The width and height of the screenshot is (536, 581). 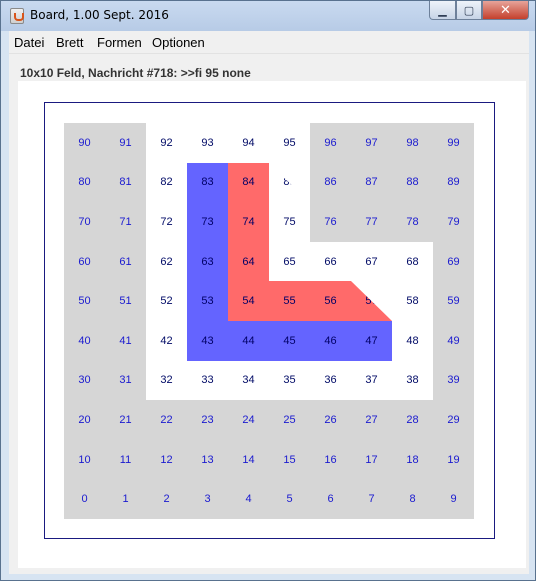 I want to click on board-cell: 26, so click(x=330, y=420).